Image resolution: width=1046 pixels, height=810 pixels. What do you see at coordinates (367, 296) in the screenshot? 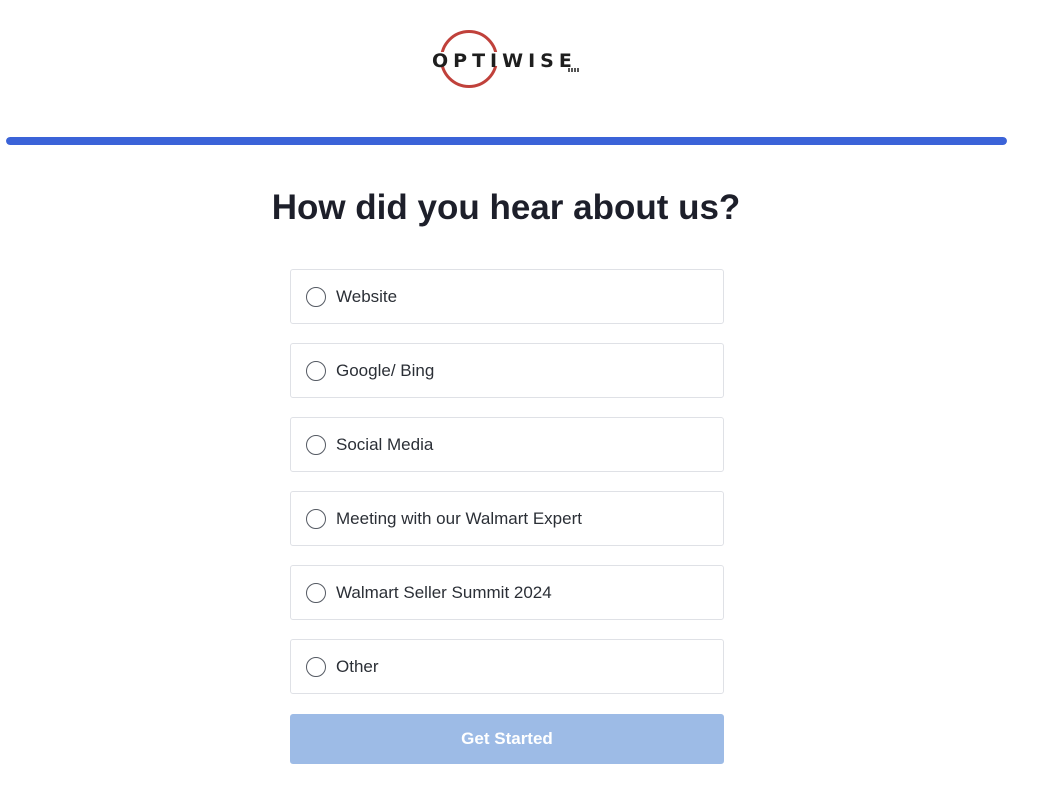
I see `option-label: Website` at bounding box center [367, 296].